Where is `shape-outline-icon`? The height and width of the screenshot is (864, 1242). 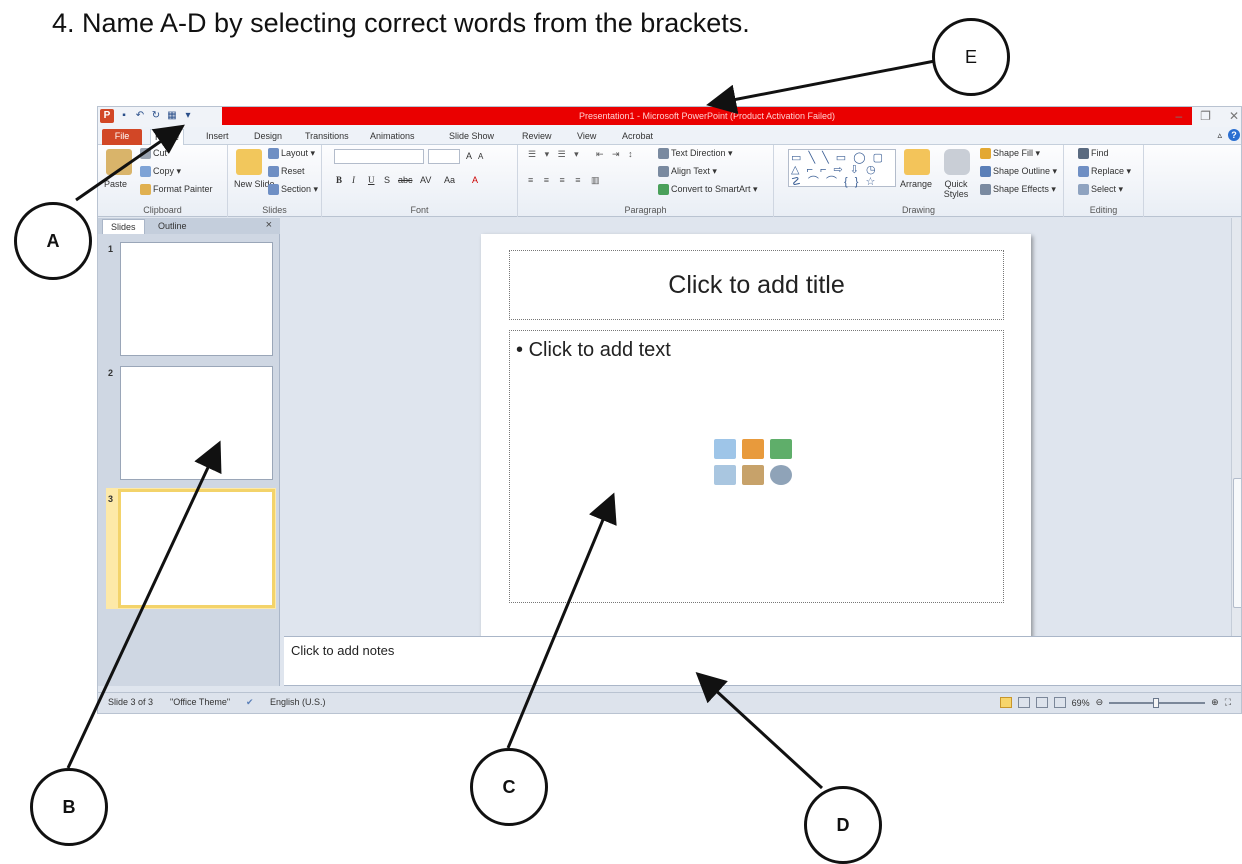
shape-outline-icon is located at coordinates (985, 172).